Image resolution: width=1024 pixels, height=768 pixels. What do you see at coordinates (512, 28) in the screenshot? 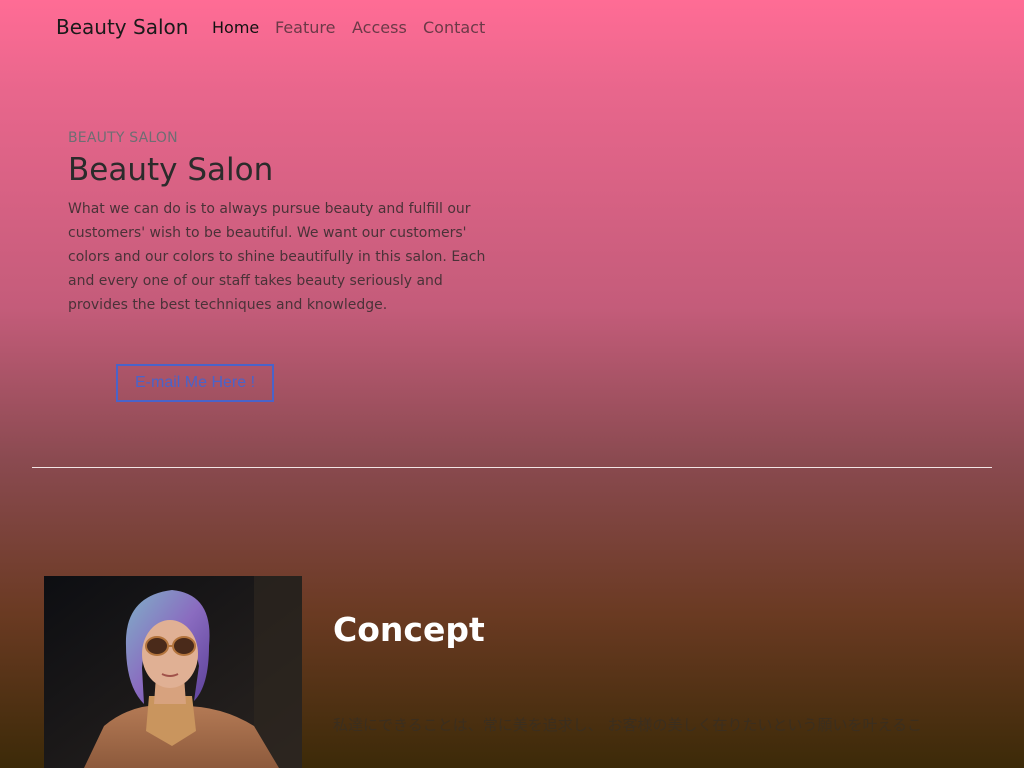
I see `navbar: Beauty Salon Home Feature Access Contact` at bounding box center [512, 28].